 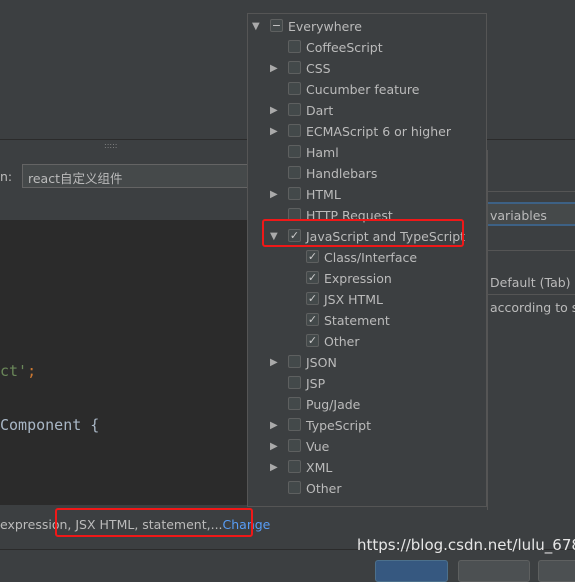 I want to click on tree-item-label: Vue, so click(x=318, y=446).